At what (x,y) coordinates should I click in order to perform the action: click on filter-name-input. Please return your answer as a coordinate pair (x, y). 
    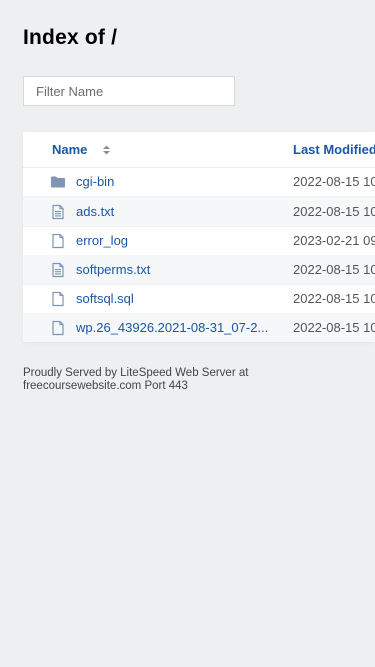
    Looking at the image, I should click on (129, 91).